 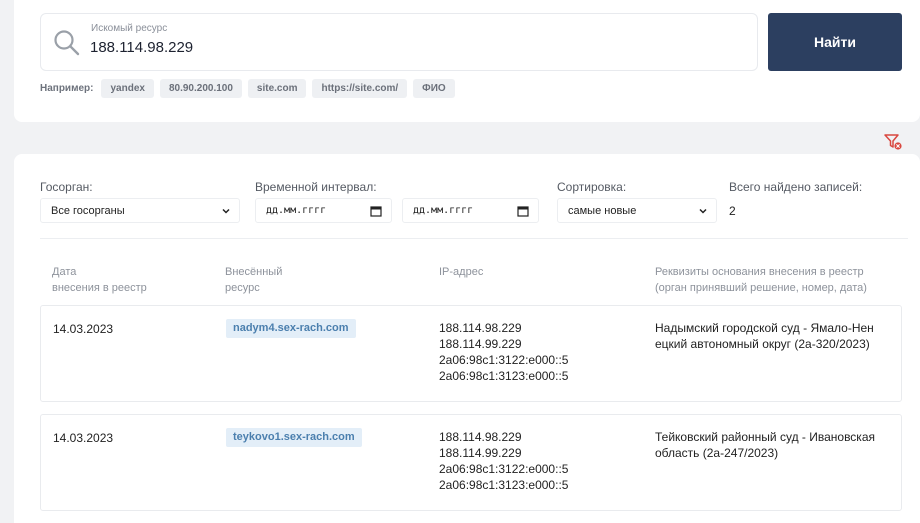 What do you see at coordinates (67, 43) in the screenshot?
I see `search-icon` at bounding box center [67, 43].